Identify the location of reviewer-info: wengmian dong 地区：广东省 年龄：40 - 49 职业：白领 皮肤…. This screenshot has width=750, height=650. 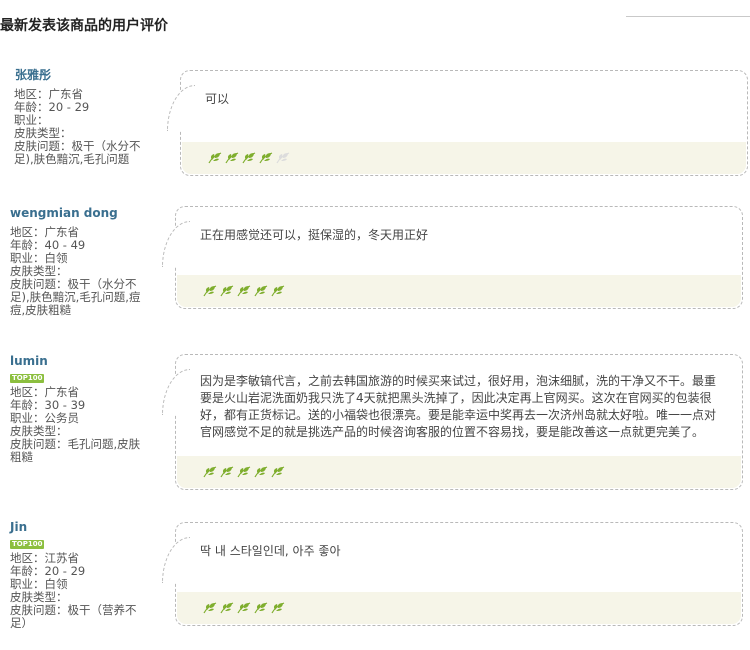
(80, 261).